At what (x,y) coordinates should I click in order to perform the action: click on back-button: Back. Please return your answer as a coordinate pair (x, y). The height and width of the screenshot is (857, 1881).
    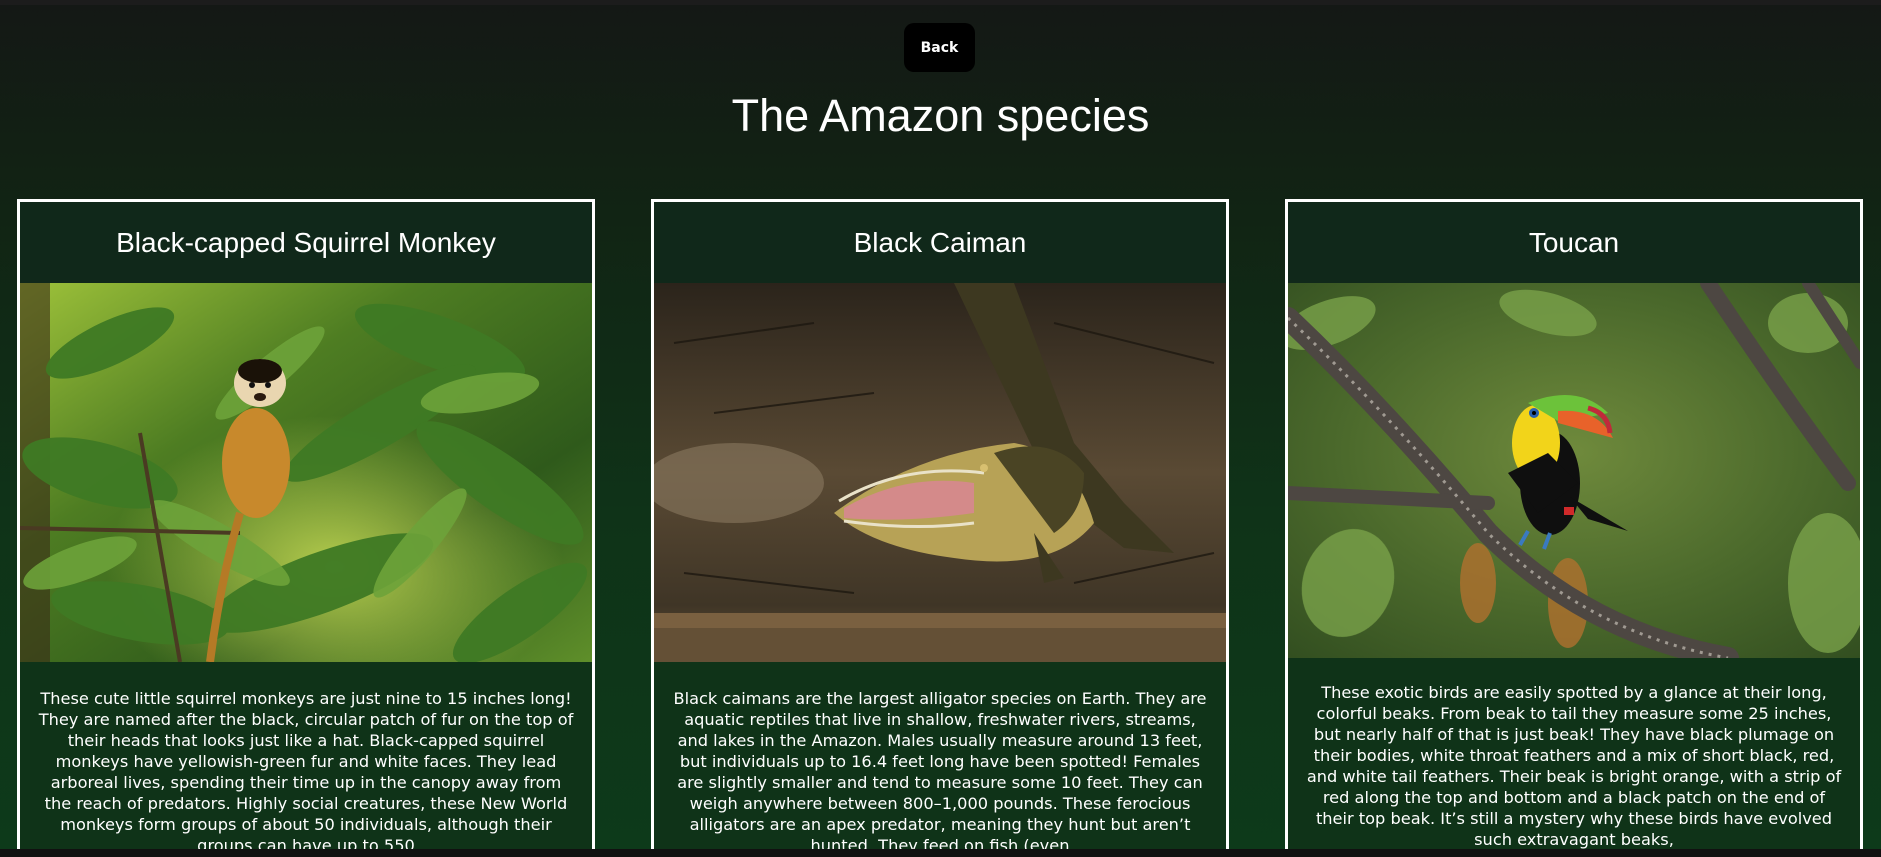
    Looking at the image, I should click on (939, 47).